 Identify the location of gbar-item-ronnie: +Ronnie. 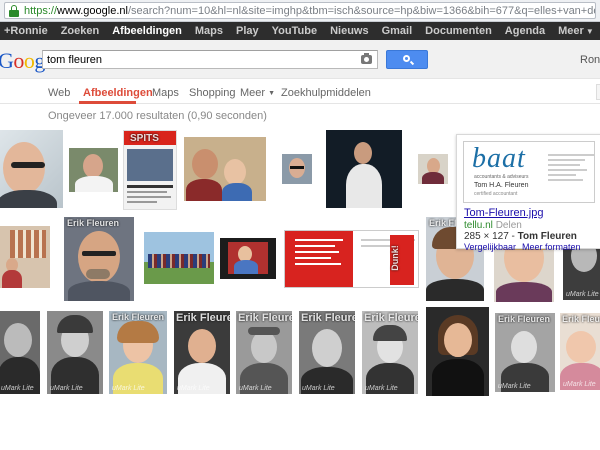
(26, 31).